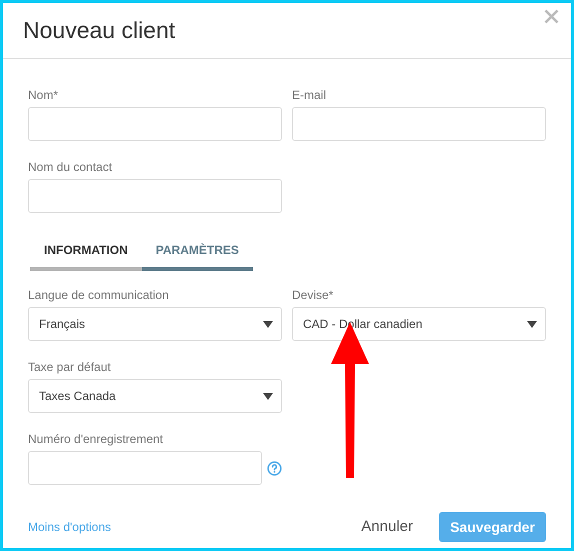 The height and width of the screenshot is (551, 574). What do you see at coordinates (96, 439) in the screenshot?
I see `field-label: Numéro d'enregistrement` at bounding box center [96, 439].